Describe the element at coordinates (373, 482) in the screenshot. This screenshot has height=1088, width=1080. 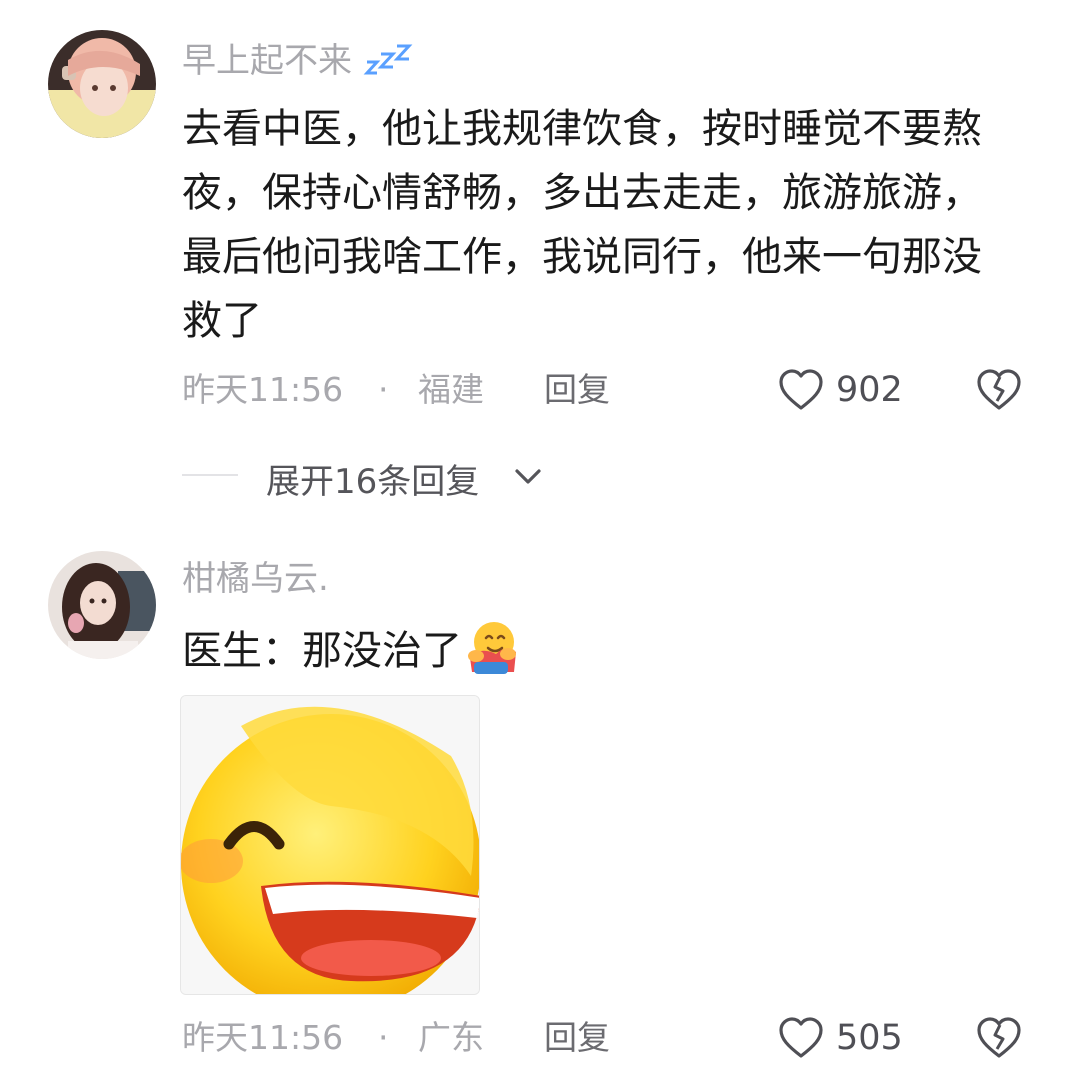
I see `expand-replies-label: 展开16条回复` at that location.